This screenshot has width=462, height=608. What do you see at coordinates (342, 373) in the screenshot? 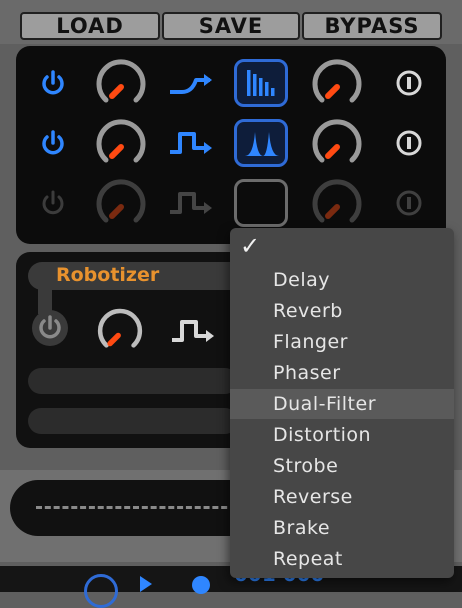
I see `menu-item-phaser: Phaser` at bounding box center [342, 373].